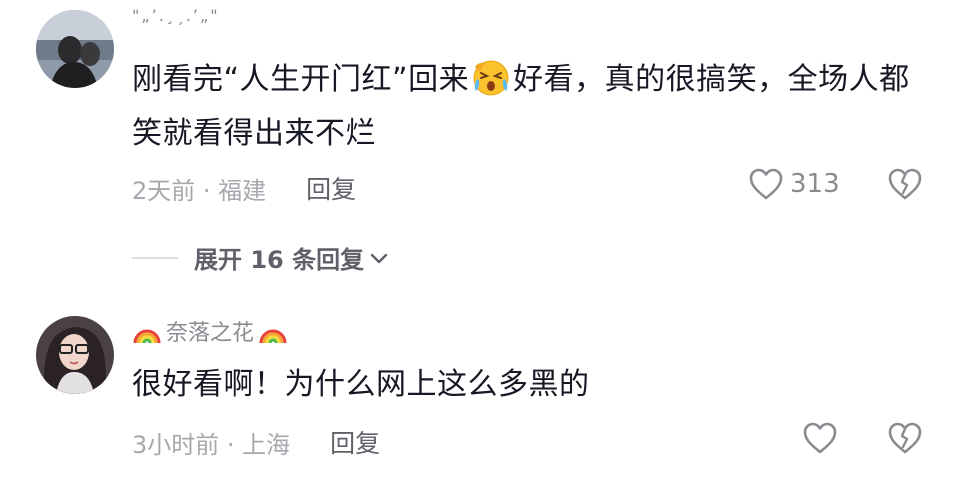 The height and width of the screenshot is (485, 960). I want to click on comment-text-part: 刚看完“人生开门红”回来, so click(301, 79).